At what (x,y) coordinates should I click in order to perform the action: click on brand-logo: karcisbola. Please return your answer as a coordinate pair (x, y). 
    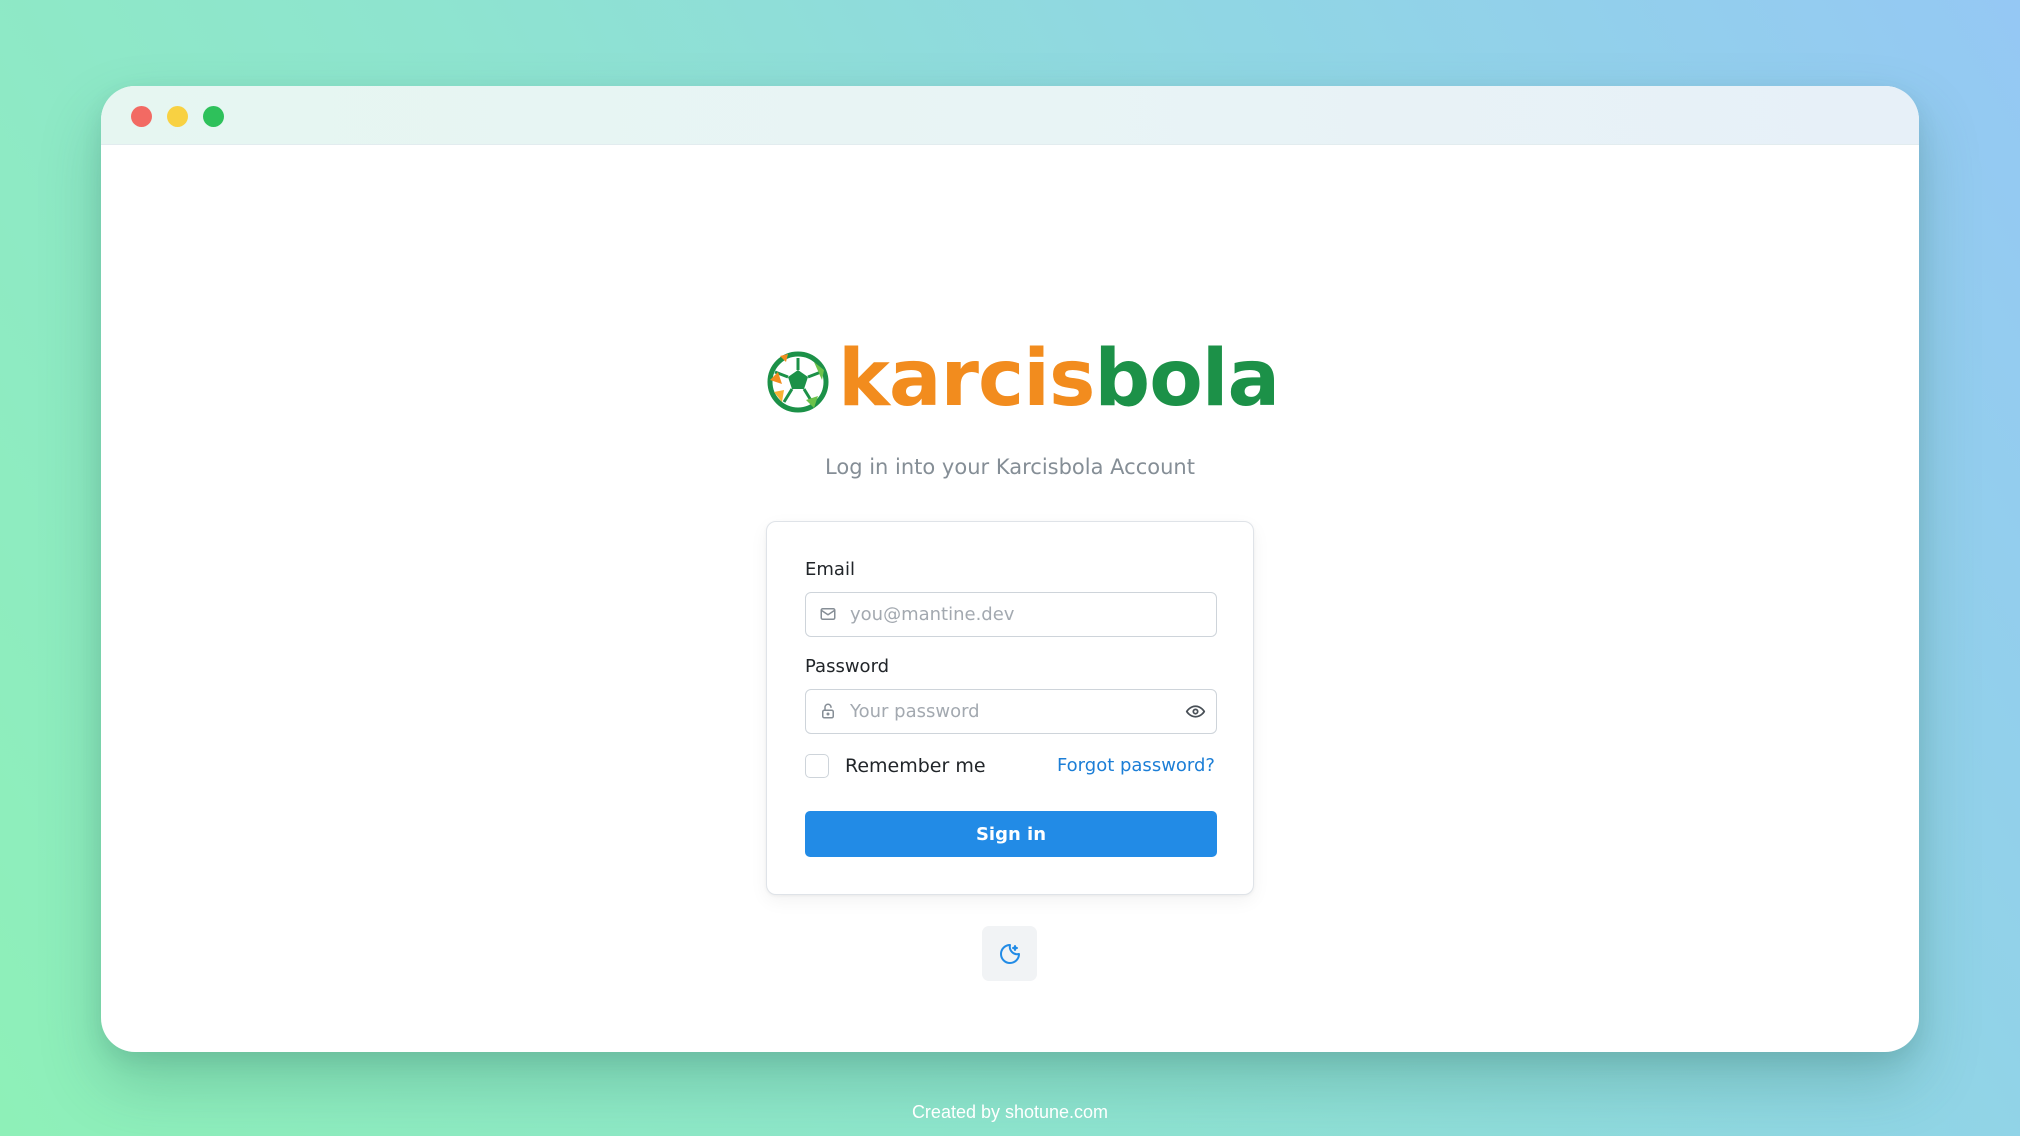
    Looking at the image, I should click on (1022, 379).